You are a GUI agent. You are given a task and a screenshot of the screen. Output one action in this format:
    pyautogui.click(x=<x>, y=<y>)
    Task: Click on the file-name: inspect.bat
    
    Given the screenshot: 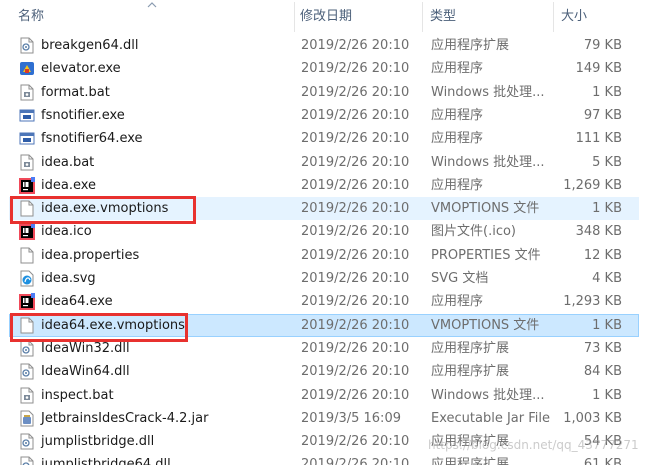 What is the action you would take?
    pyautogui.click(x=77, y=395)
    